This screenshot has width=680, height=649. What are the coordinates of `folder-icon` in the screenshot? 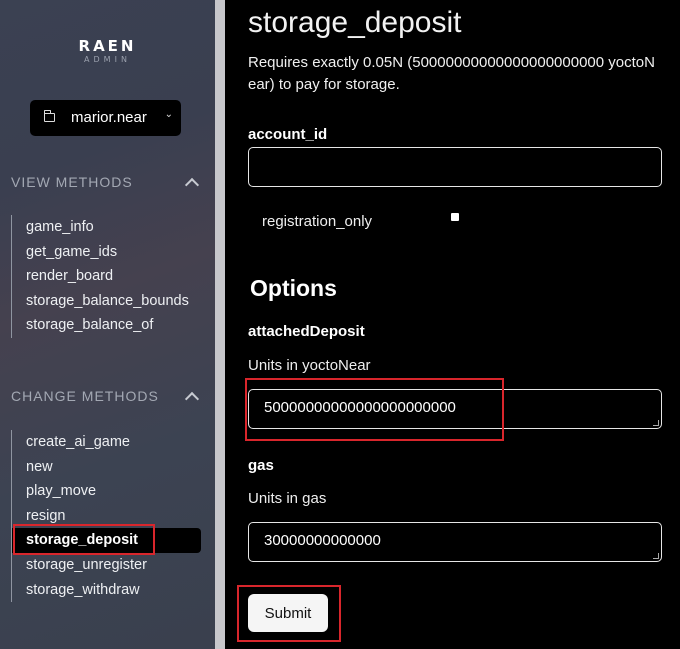 It's located at (49, 116).